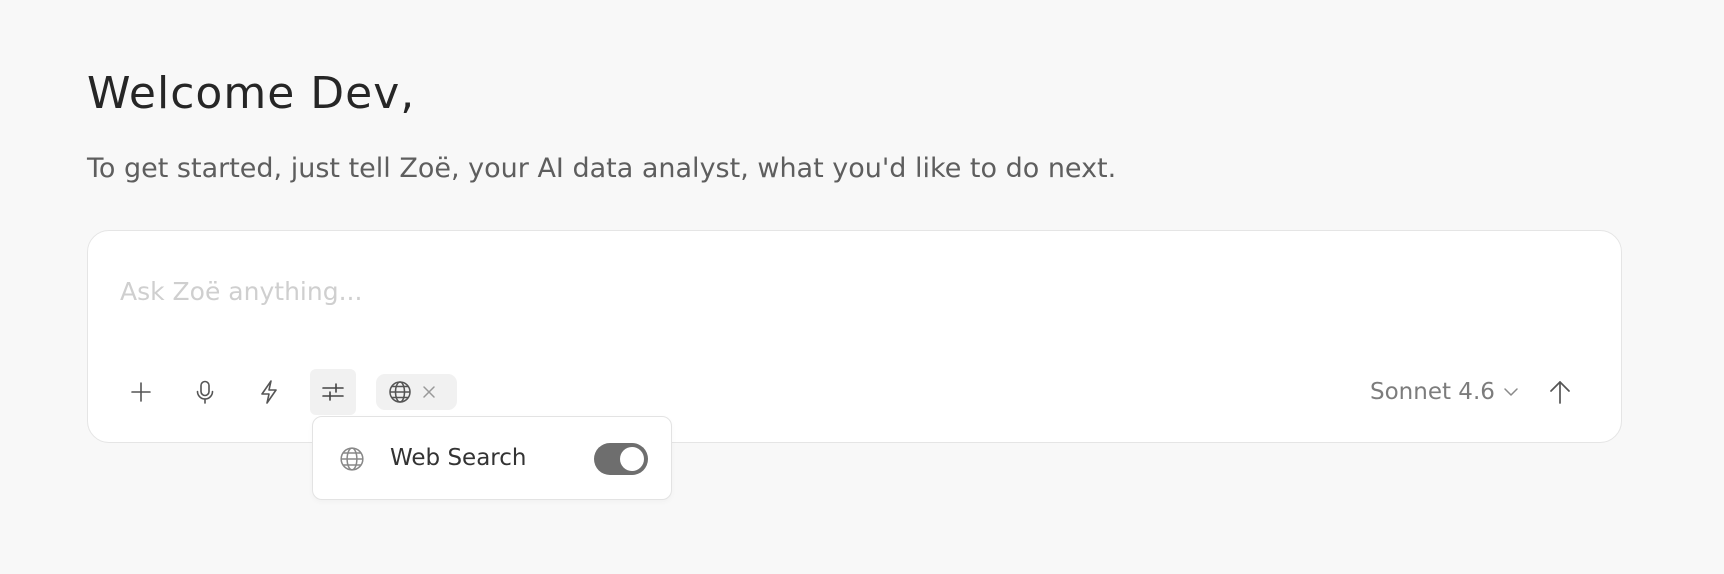  Describe the element at coordinates (820, 291) in the screenshot. I see `prompt-input` at that location.